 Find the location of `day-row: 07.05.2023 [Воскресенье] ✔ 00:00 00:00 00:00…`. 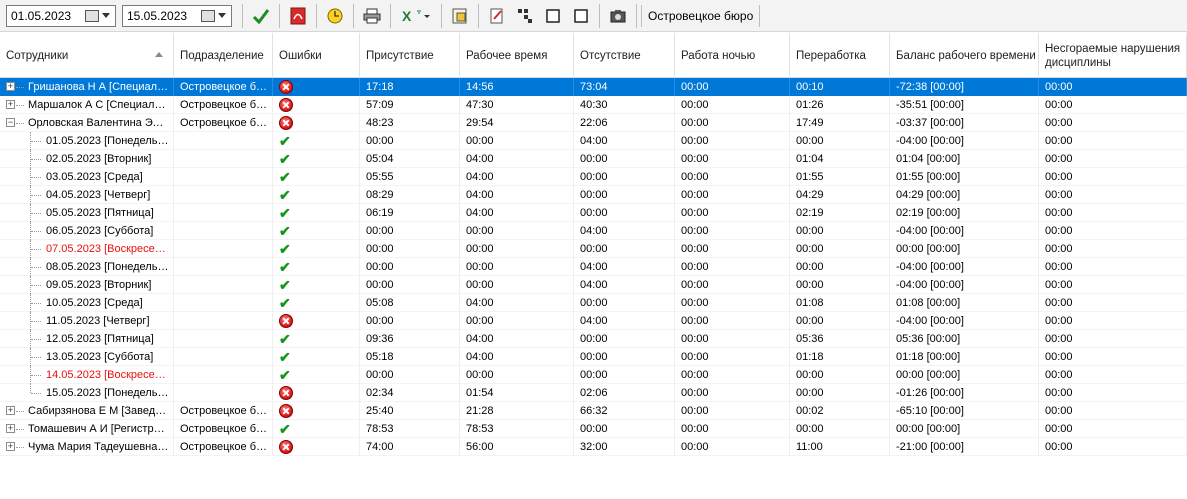

day-row: 07.05.2023 [Воскресенье] ✔ 00:00 00:00 00:00… is located at coordinates (593, 249).